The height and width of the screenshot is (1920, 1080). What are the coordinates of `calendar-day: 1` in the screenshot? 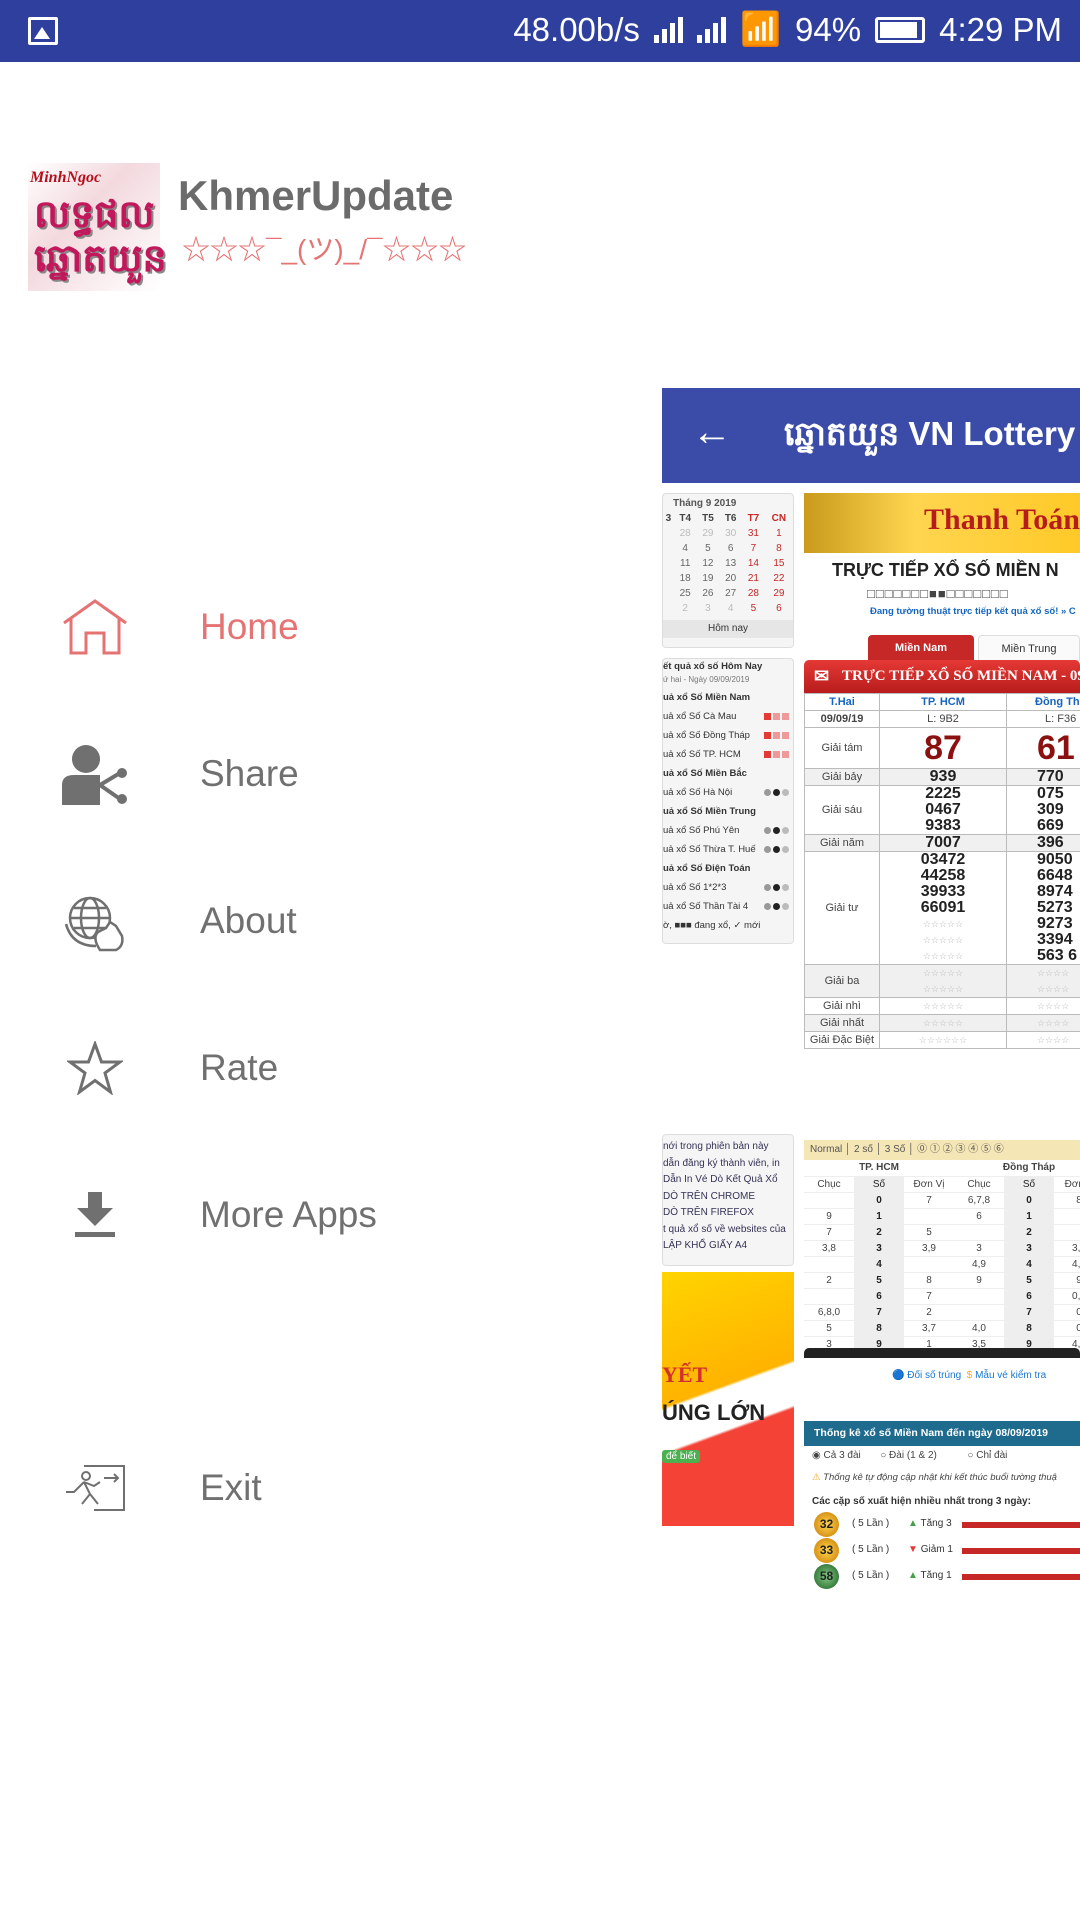 It's located at (779, 533).